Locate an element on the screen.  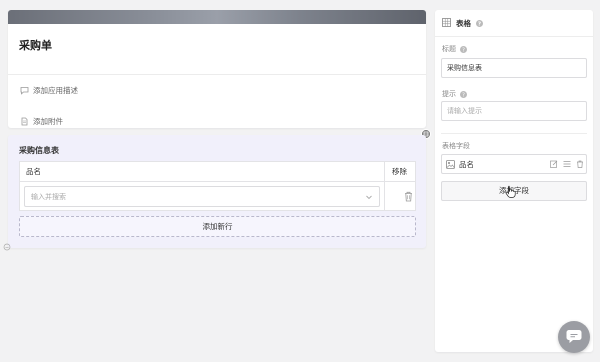
document-icon is located at coordinates (24, 121).